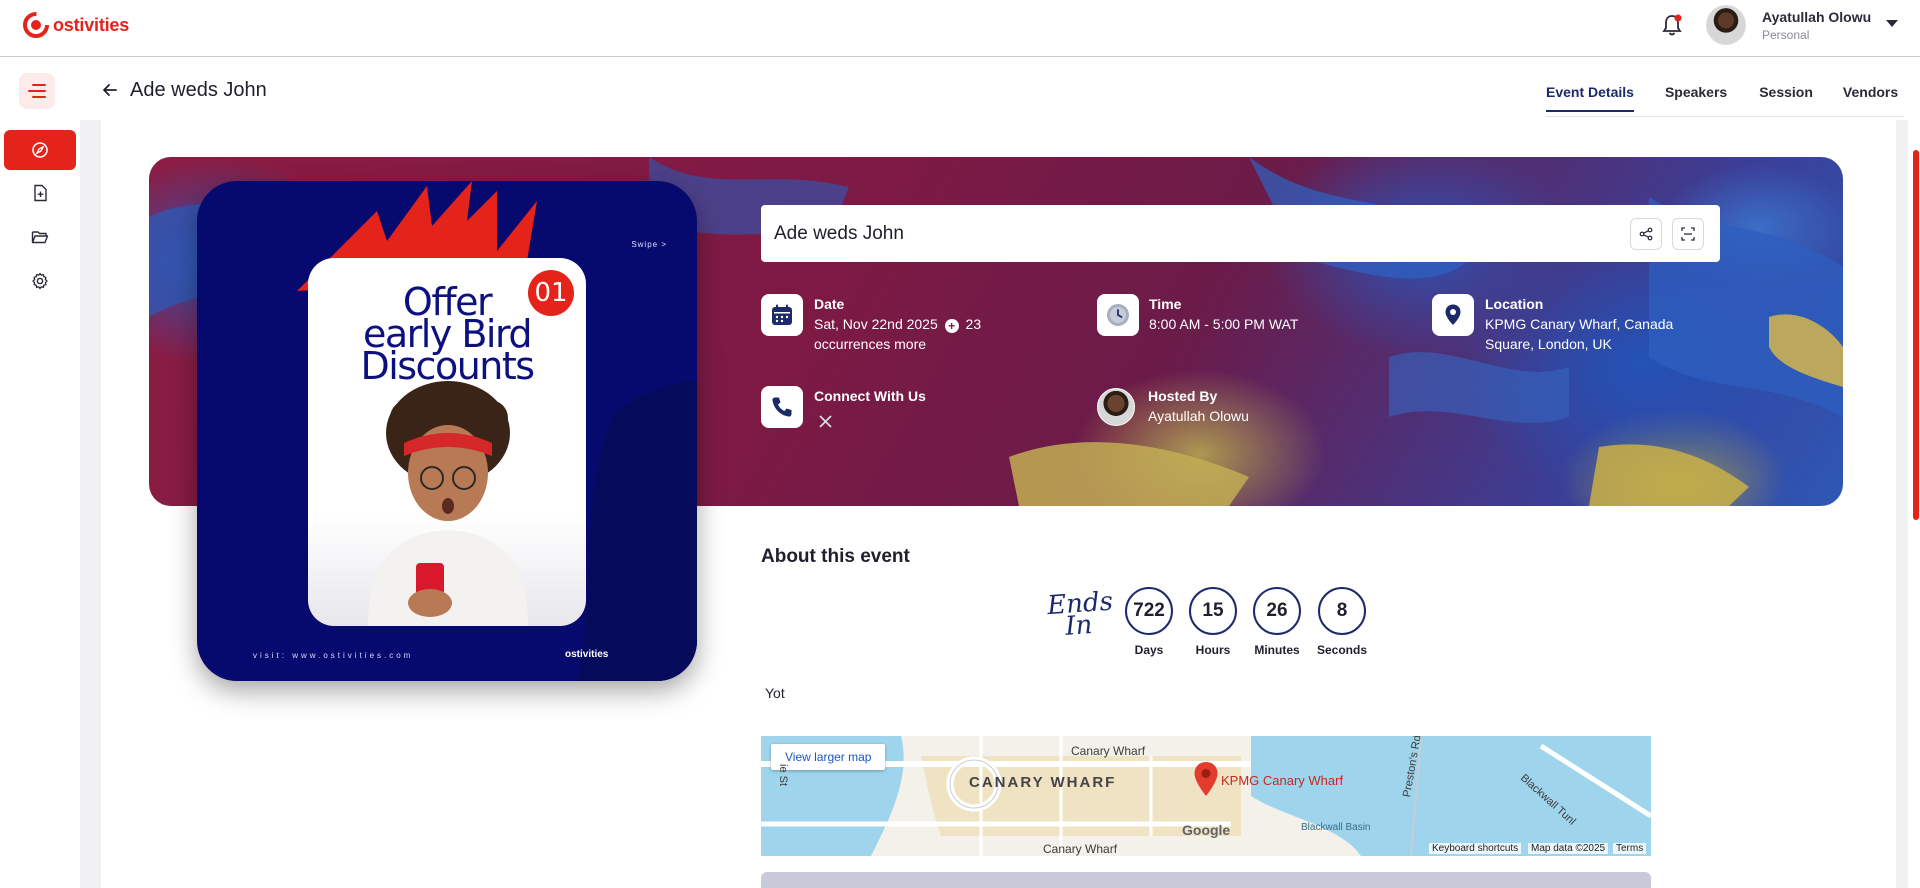  Describe the element at coordinates (1080, 614) in the screenshot. I see `ends-in-script: Ends In` at that location.